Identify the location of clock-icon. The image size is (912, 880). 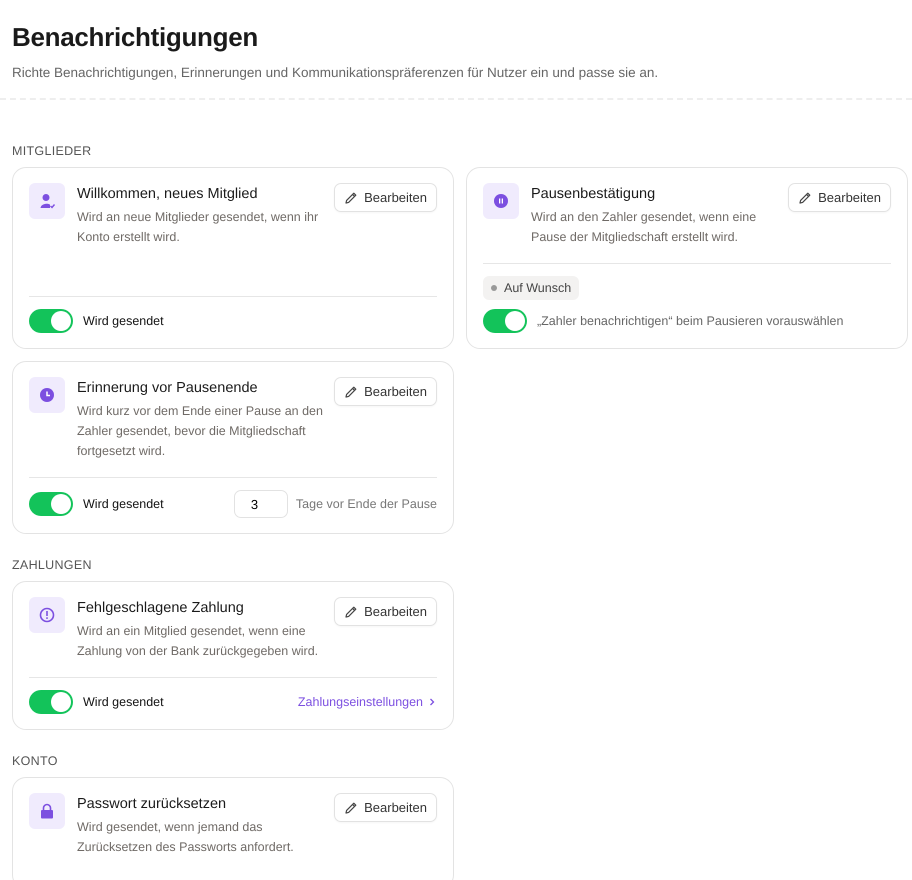
(47, 395).